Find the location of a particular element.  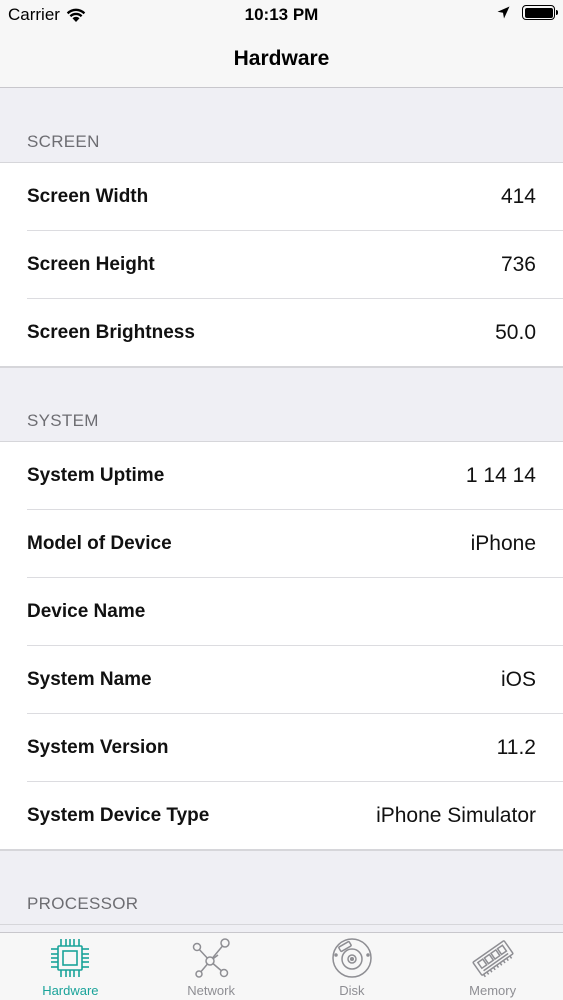

row-label: Screen Width is located at coordinates (88, 196).